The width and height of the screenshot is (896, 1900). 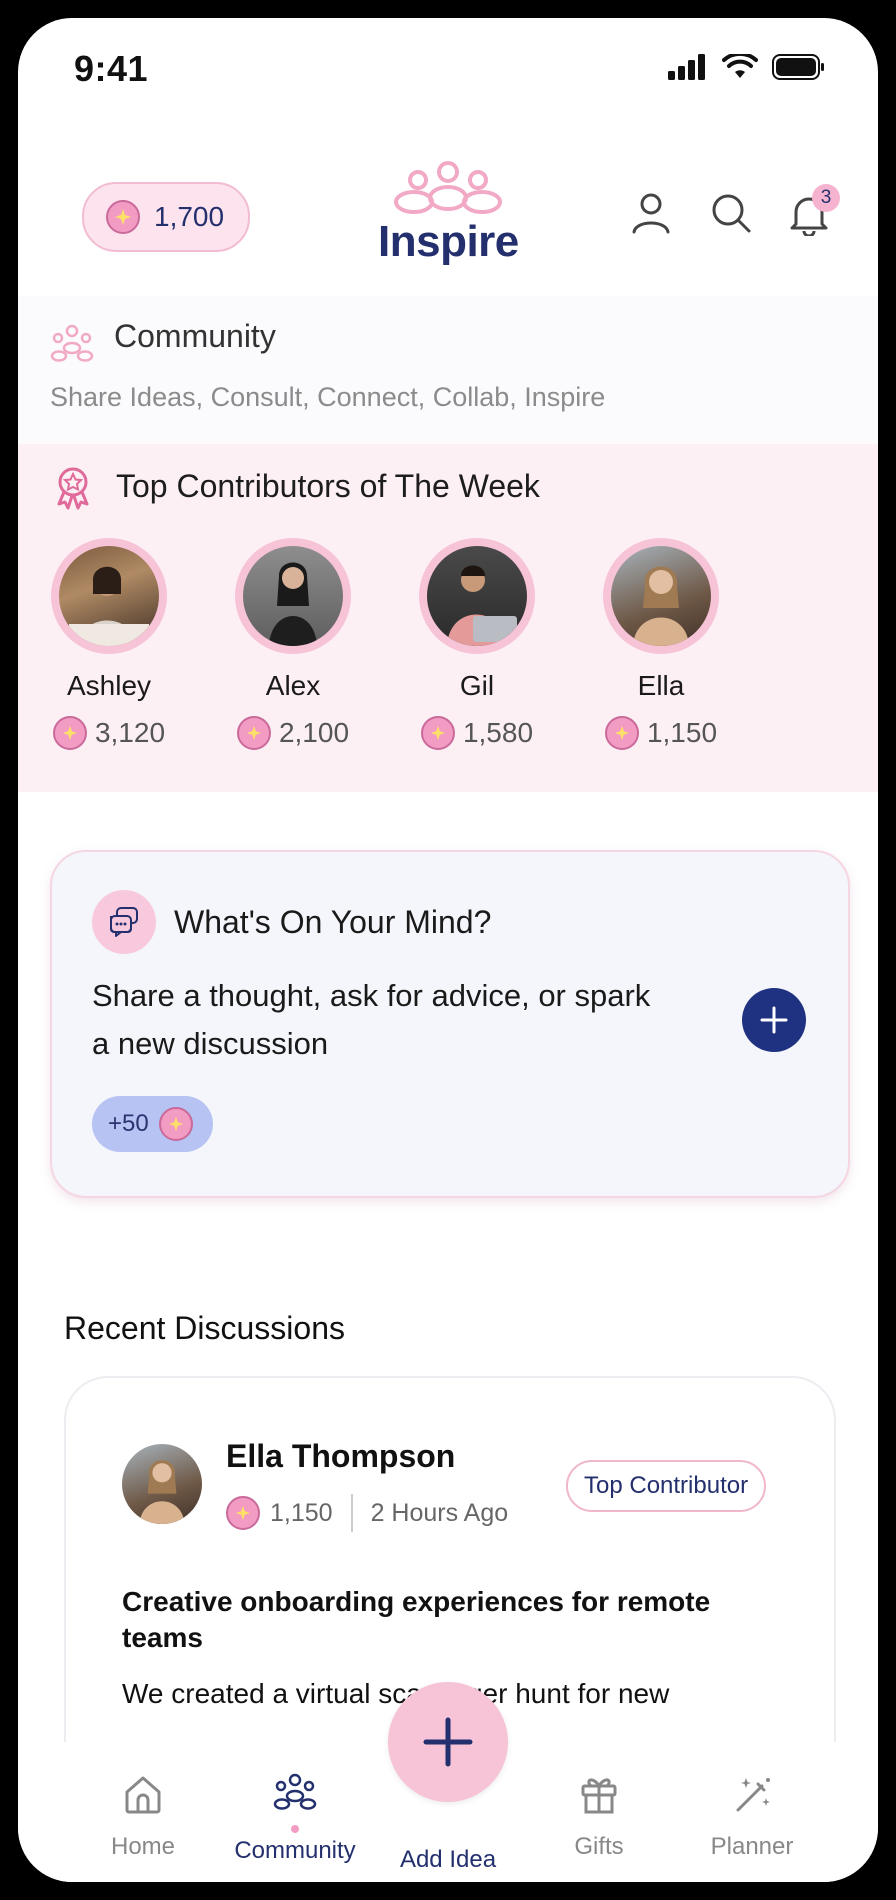 What do you see at coordinates (682, 732) in the screenshot?
I see `contributor-points: 1,150` at bounding box center [682, 732].